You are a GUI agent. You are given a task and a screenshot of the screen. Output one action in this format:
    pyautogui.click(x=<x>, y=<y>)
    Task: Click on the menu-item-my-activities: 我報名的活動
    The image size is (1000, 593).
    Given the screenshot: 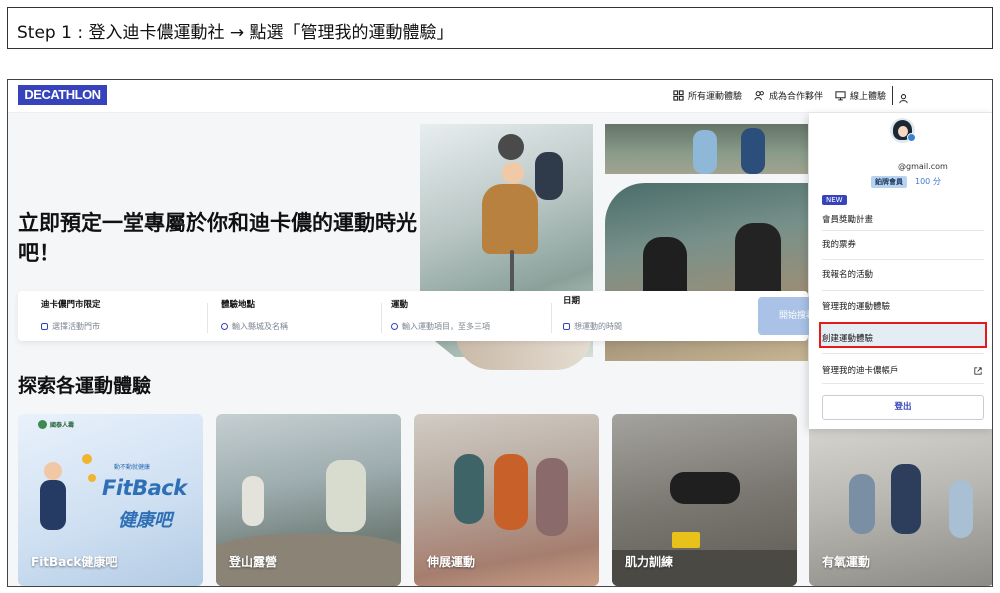 What is the action you would take?
    pyautogui.click(x=903, y=274)
    